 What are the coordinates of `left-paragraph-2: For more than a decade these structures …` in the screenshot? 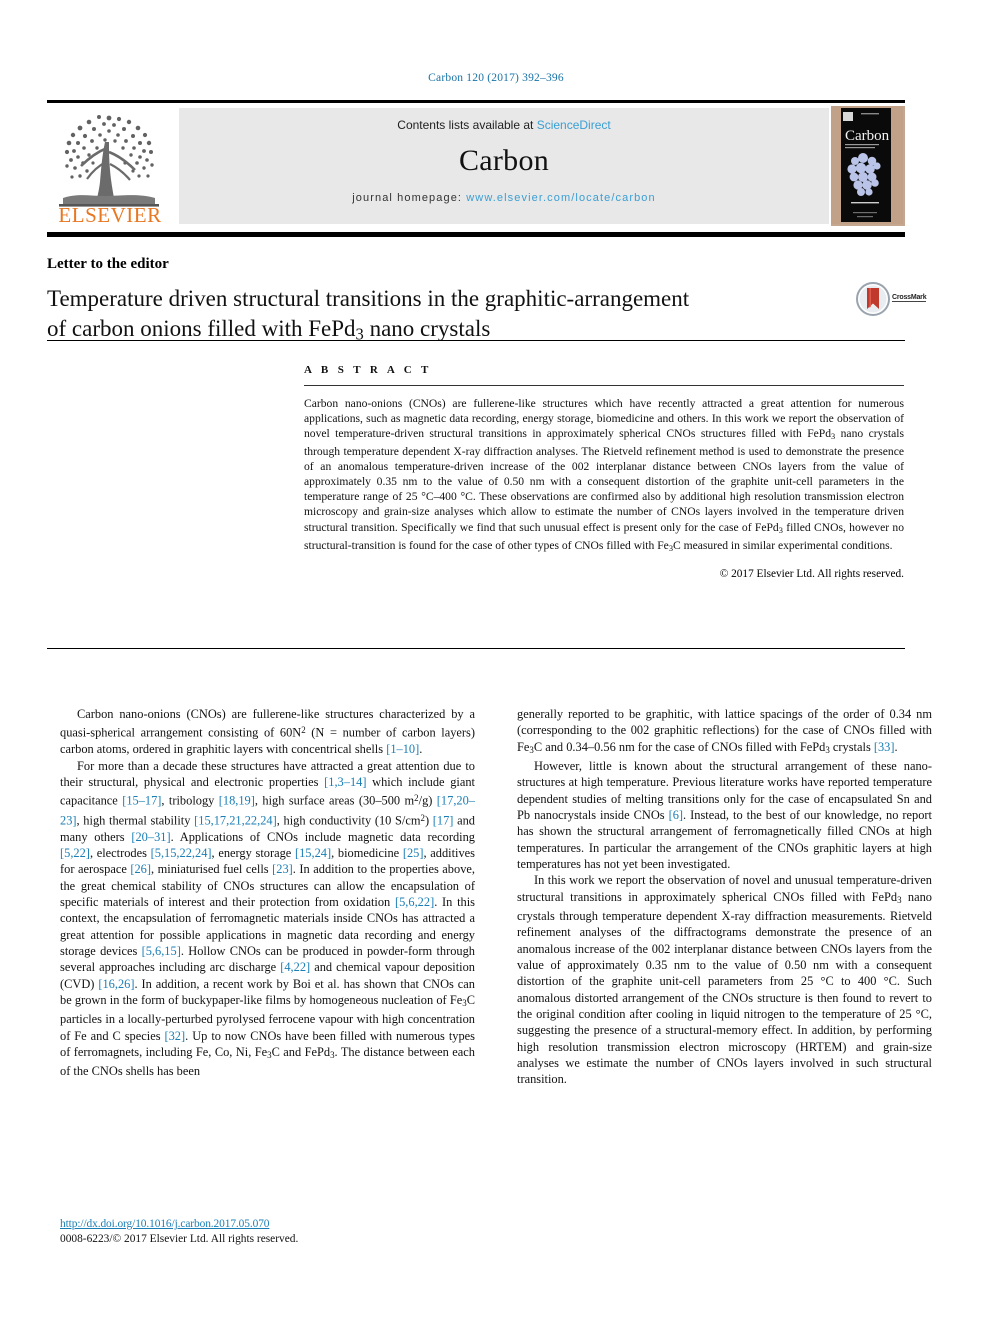 It's located at (267, 919).